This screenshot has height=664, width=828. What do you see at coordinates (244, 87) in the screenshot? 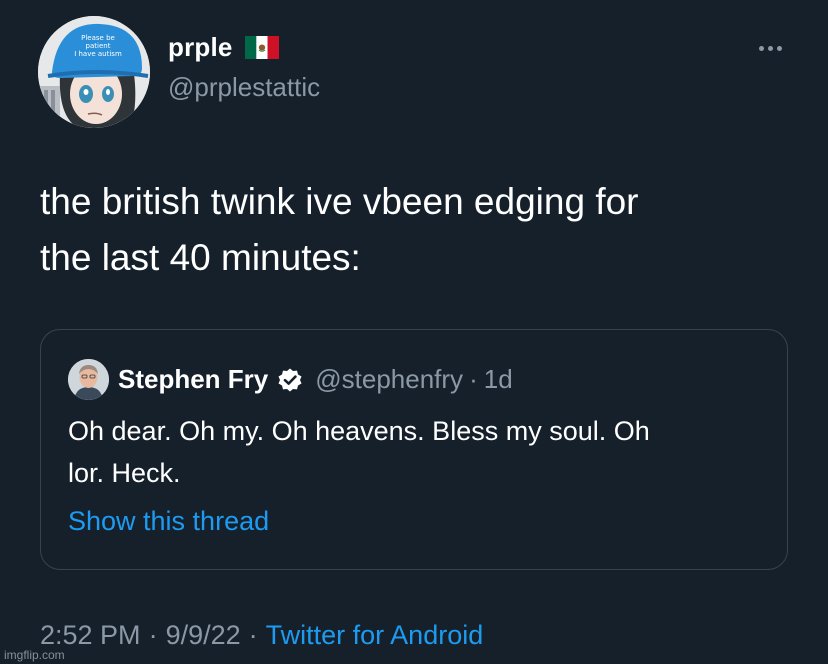
I see `author-handle: @prplestattic` at bounding box center [244, 87].